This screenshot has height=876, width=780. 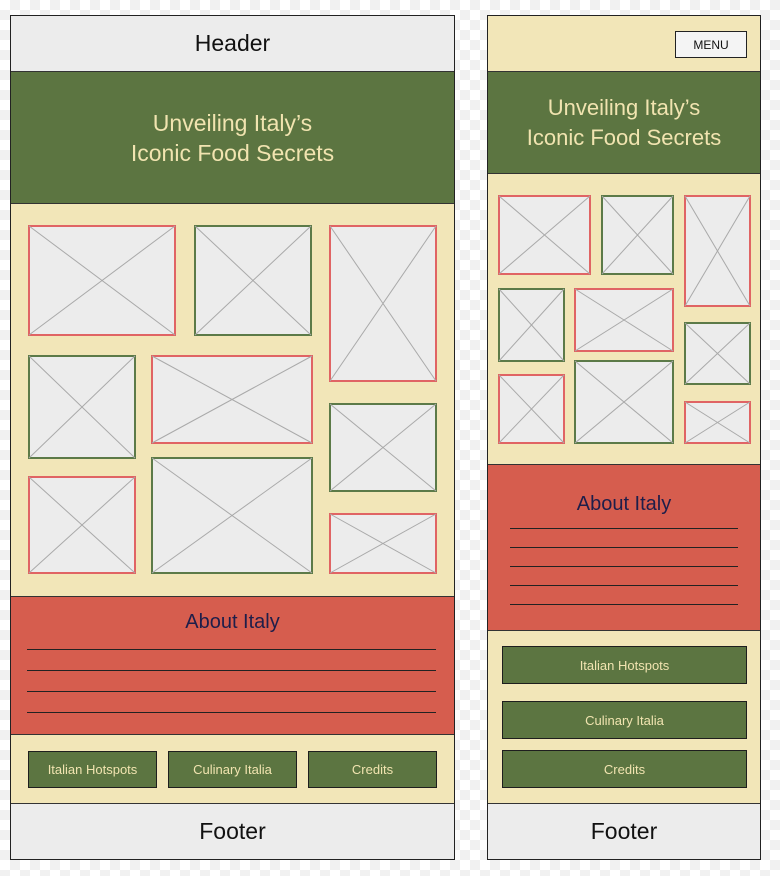 What do you see at coordinates (624, 44) in the screenshot?
I see `mobile-header: MENU` at bounding box center [624, 44].